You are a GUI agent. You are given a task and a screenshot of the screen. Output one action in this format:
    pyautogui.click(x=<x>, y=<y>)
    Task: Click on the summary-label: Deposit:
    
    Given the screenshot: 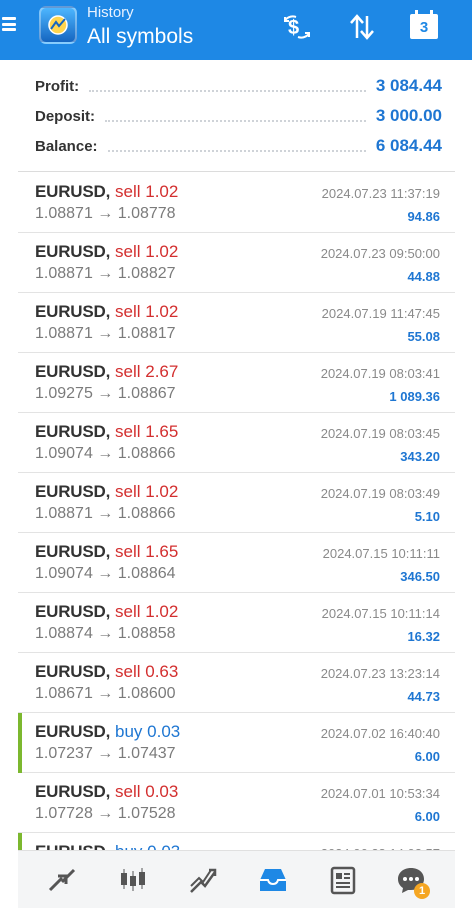 What is the action you would take?
    pyautogui.click(x=65, y=116)
    